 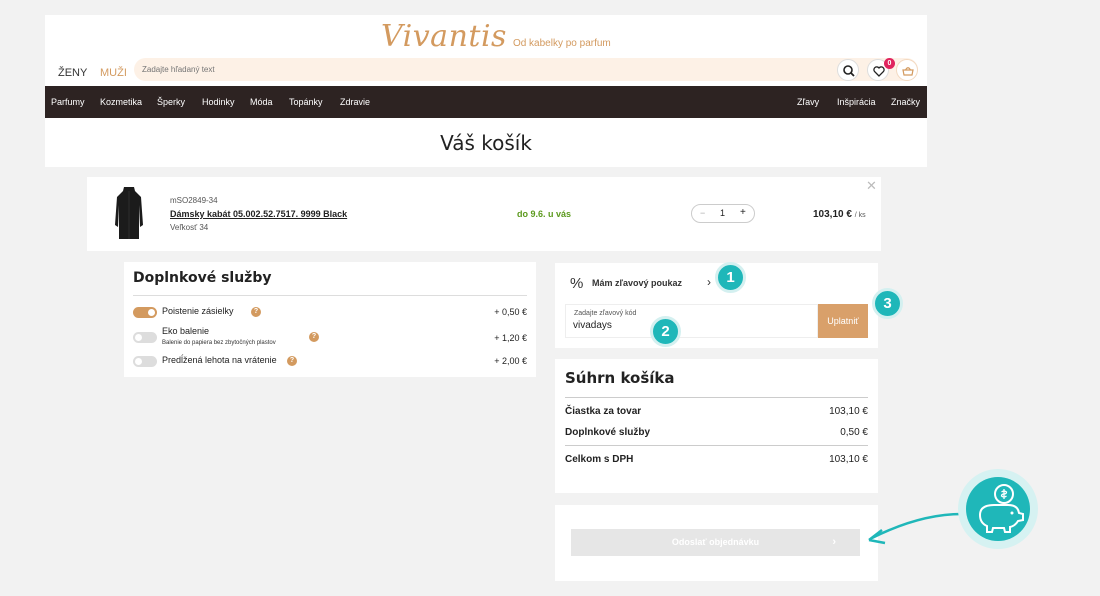 What do you see at coordinates (887, 303) in the screenshot?
I see `step-marker-3: 3` at bounding box center [887, 303].